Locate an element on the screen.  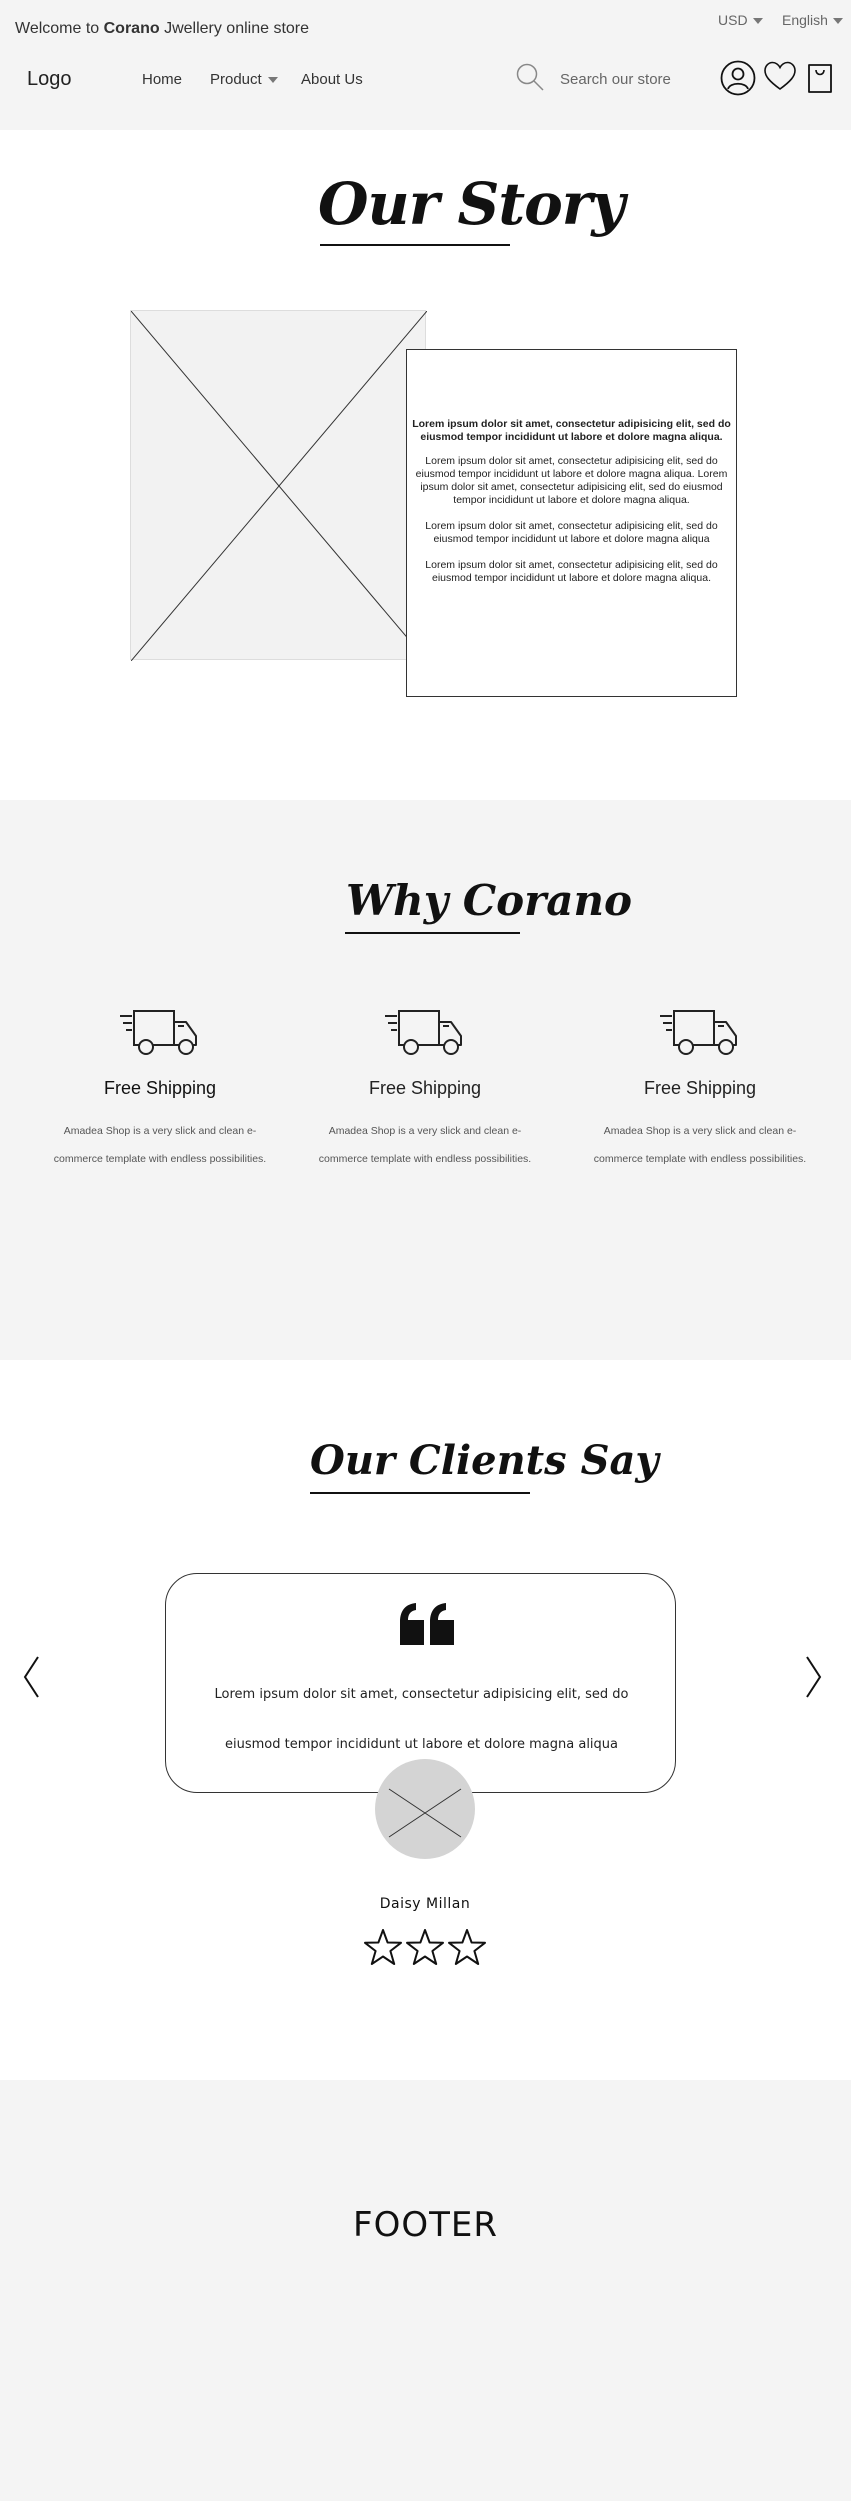
welcome-prefix: Welcome to is located at coordinates (59, 28).